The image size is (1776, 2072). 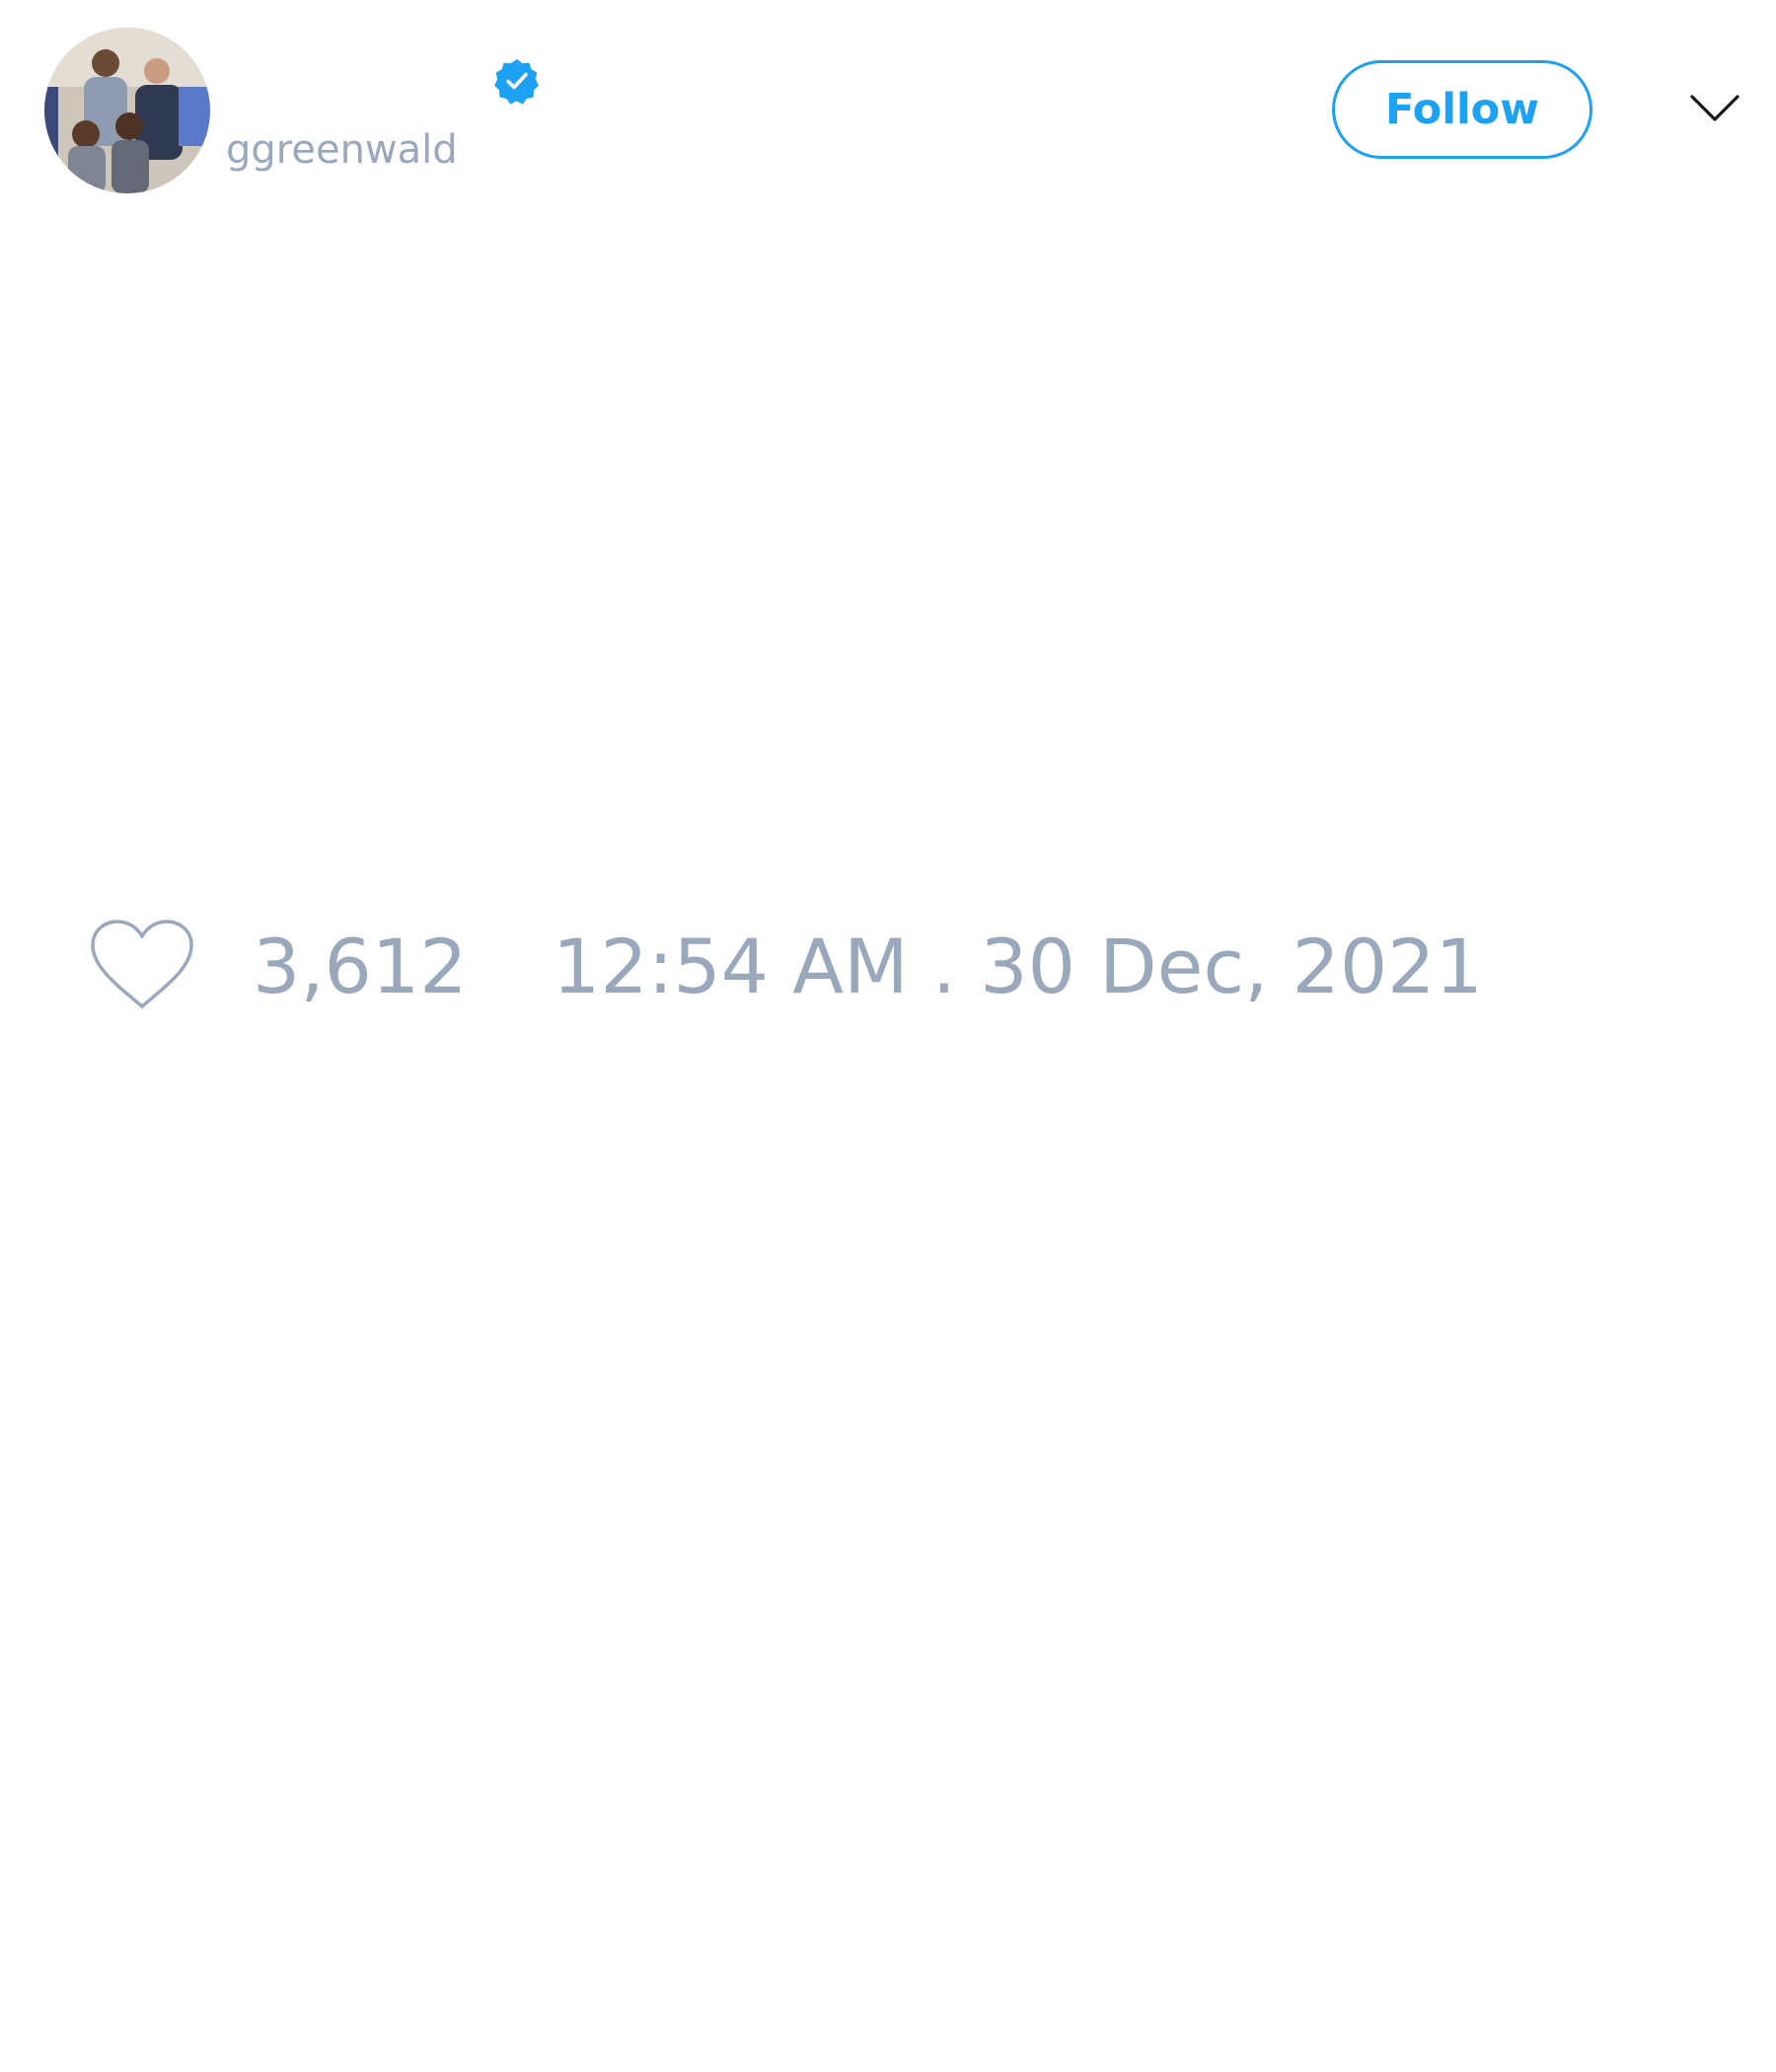 I want to click on tweet-footer: 3,612 12:54 AM . 30 Dec, 2021, so click(x=888, y=967).